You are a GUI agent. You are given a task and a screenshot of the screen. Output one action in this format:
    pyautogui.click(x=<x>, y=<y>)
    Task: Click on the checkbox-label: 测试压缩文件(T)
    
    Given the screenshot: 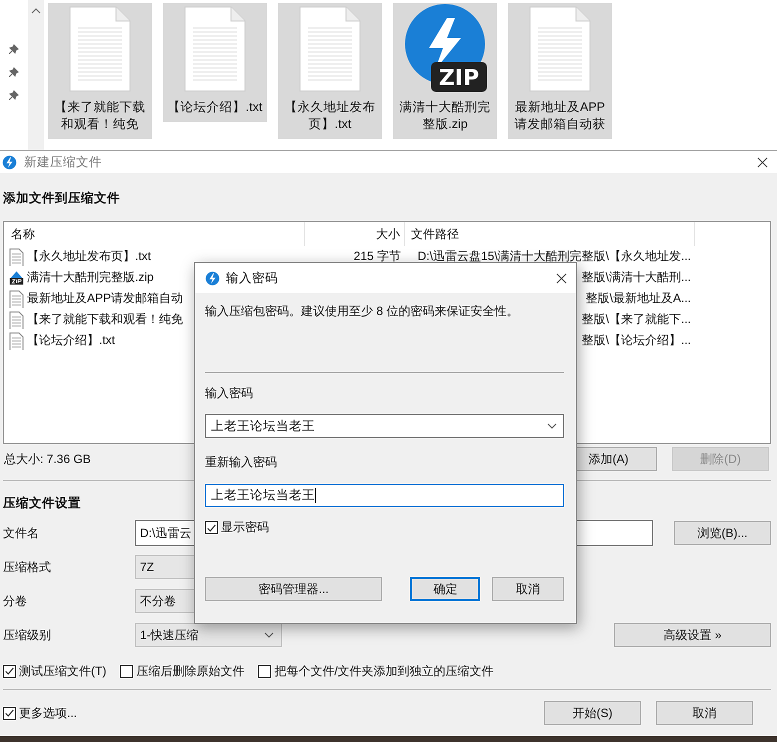 What is the action you would take?
    pyautogui.click(x=62, y=671)
    